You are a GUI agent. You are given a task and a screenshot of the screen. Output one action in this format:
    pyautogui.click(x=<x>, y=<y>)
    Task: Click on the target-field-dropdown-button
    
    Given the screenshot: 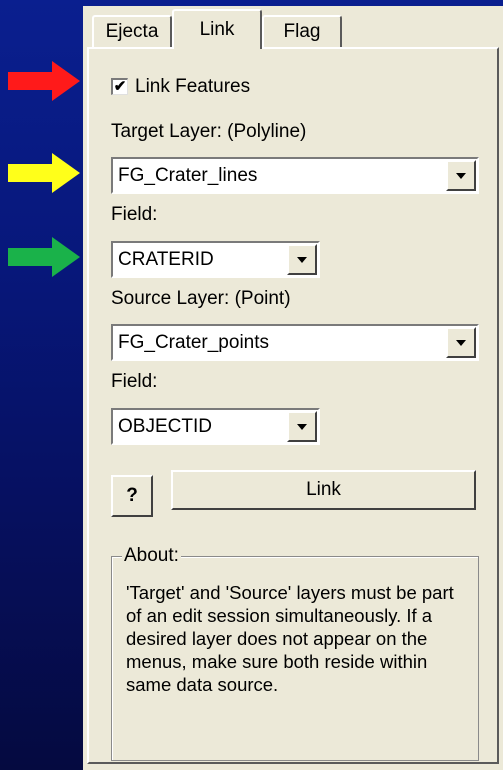 What is the action you would take?
    pyautogui.click(x=302, y=259)
    